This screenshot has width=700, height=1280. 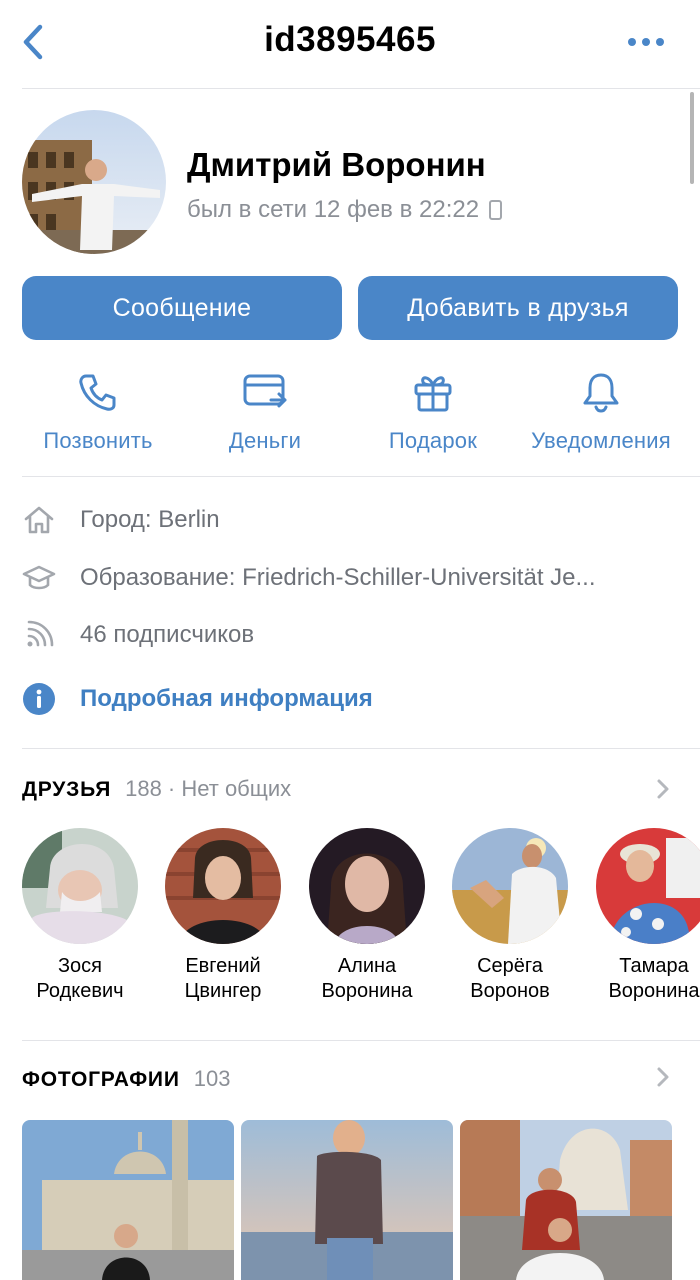 I want to click on page-title: id3895465, so click(x=350, y=39).